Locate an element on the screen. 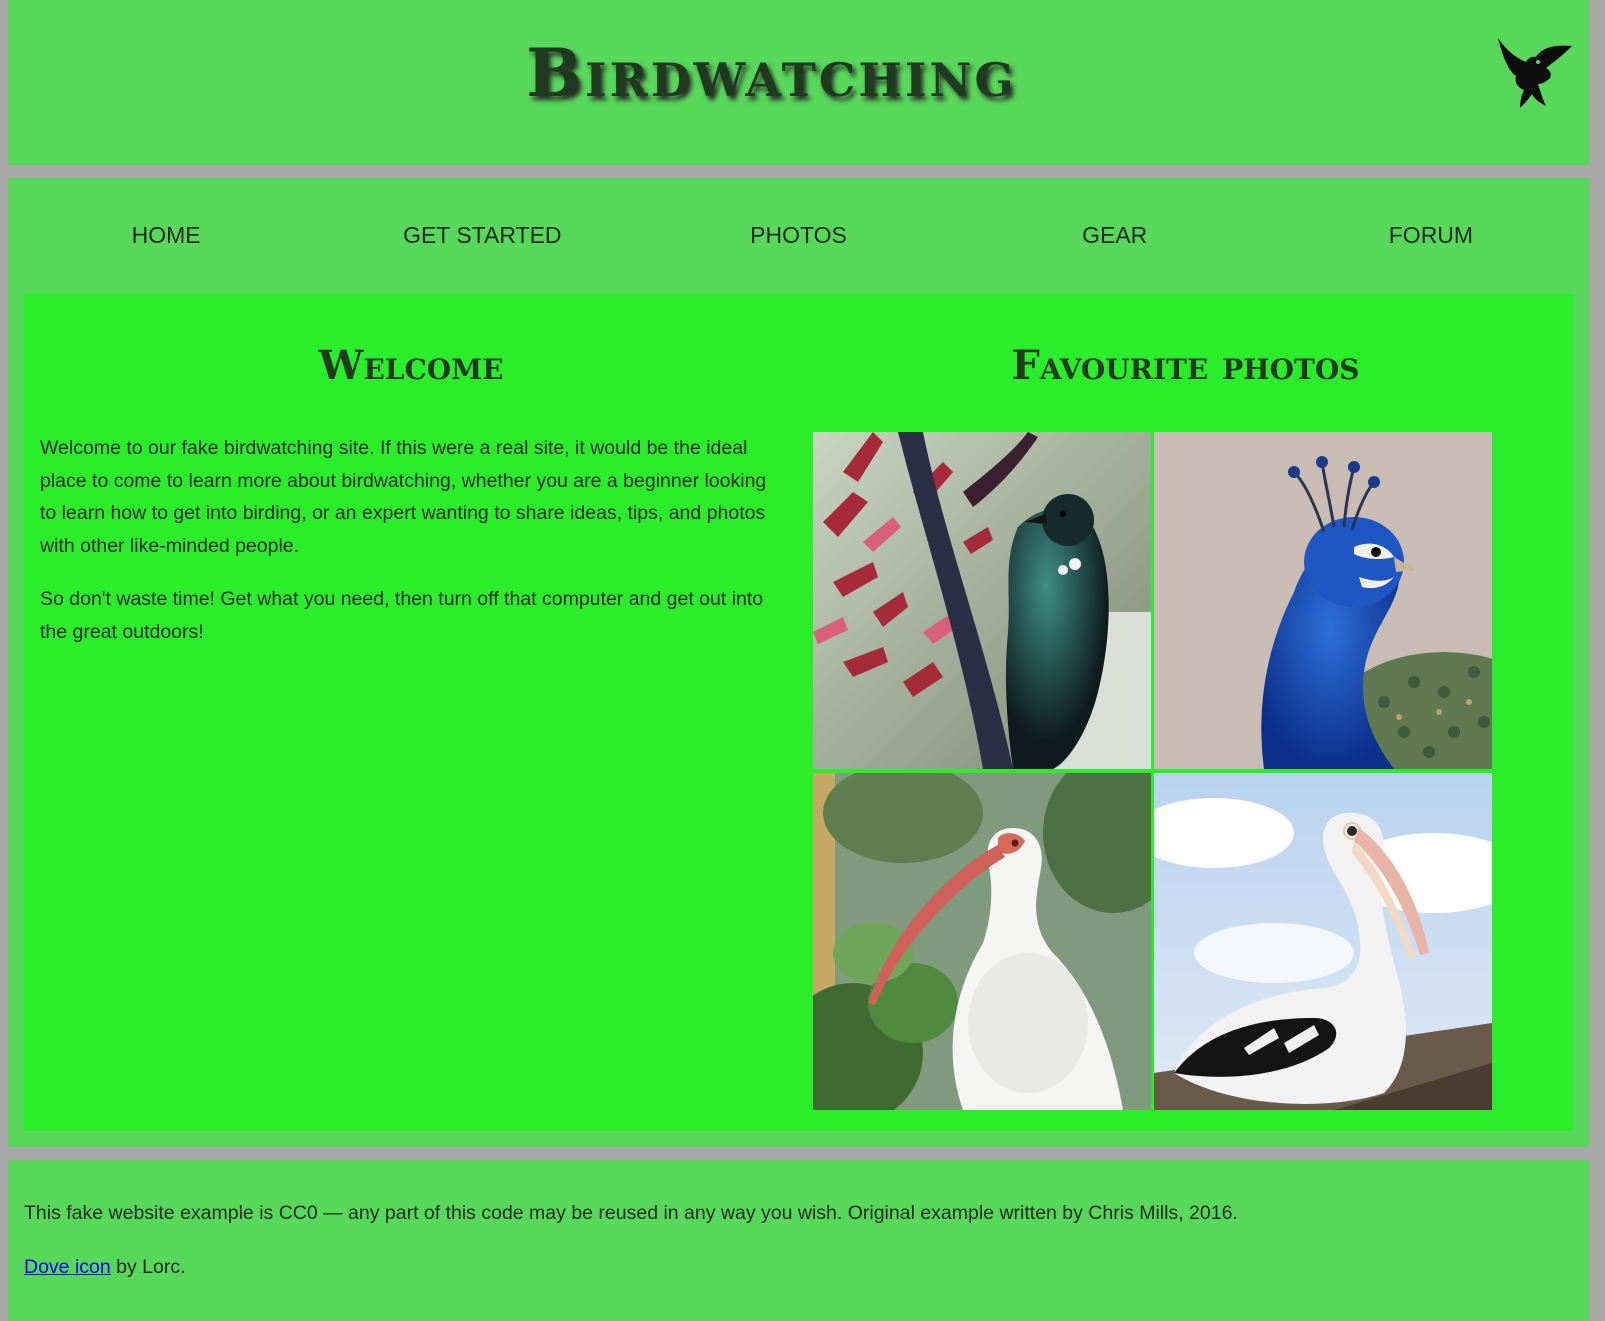 Image resolution: width=1605 pixels, height=1321 pixels. nav-item-photos: Photos is located at coordinates (798, 235).